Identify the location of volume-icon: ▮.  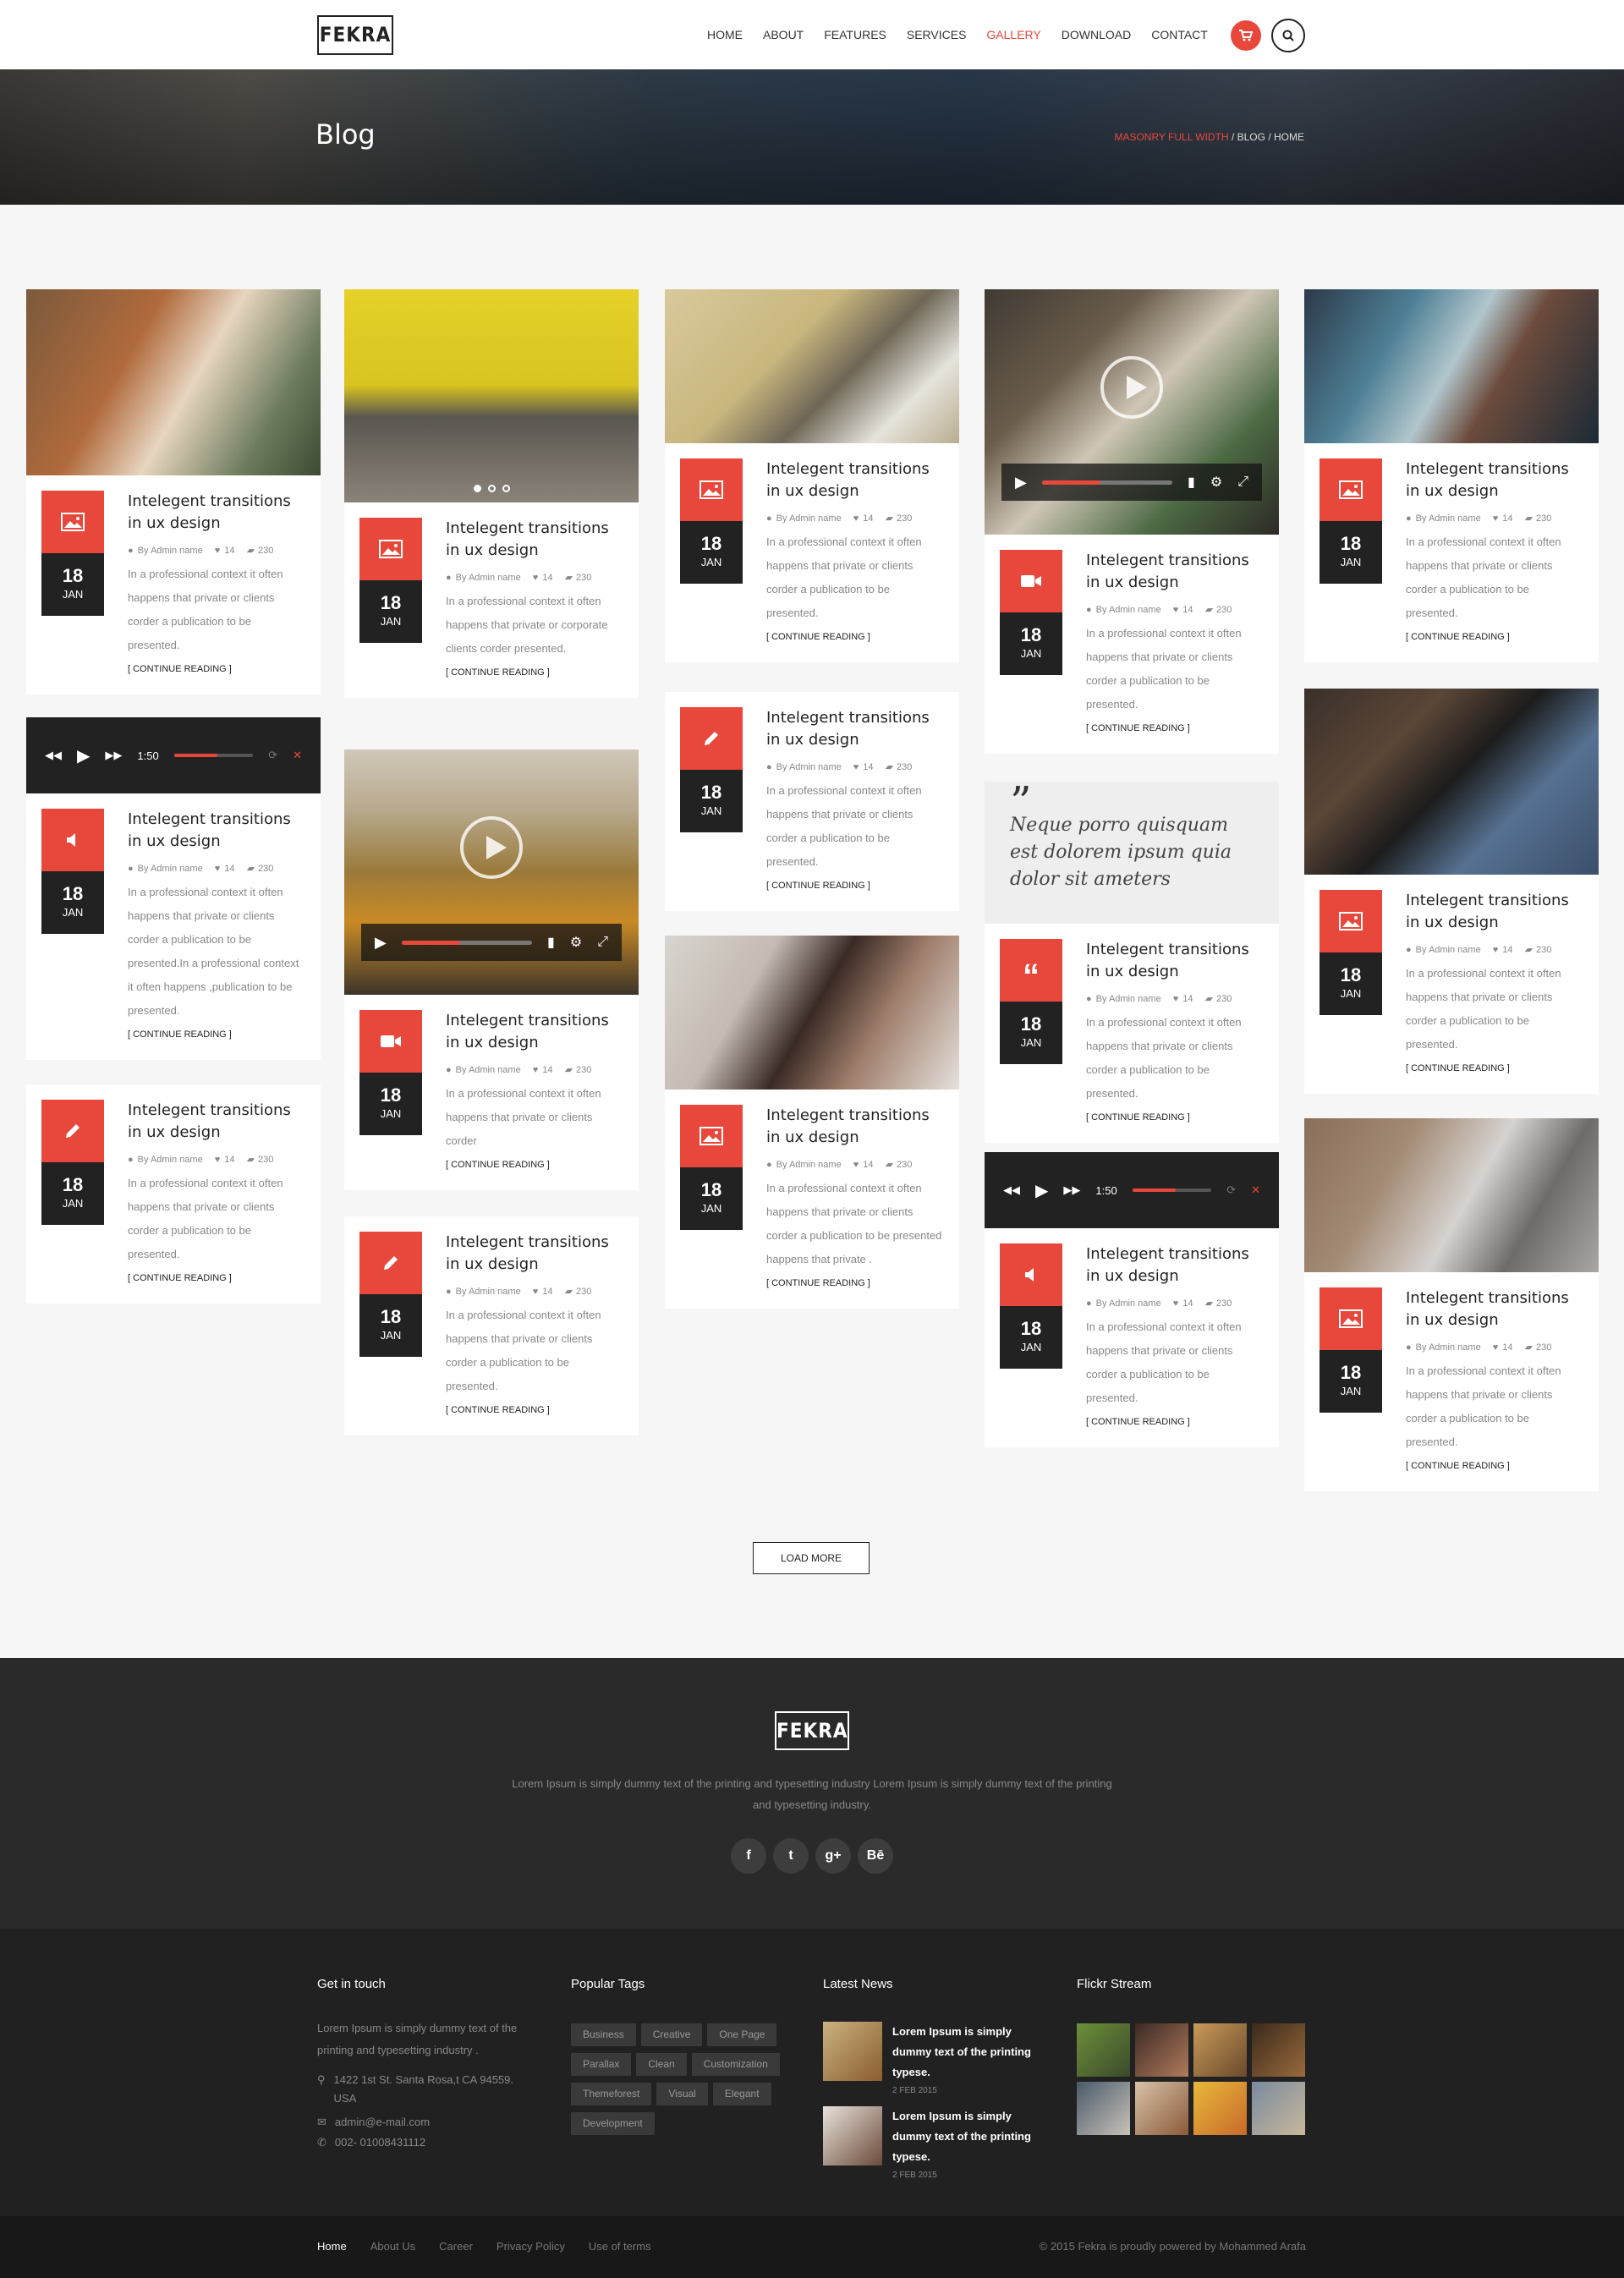
(1192, 483).